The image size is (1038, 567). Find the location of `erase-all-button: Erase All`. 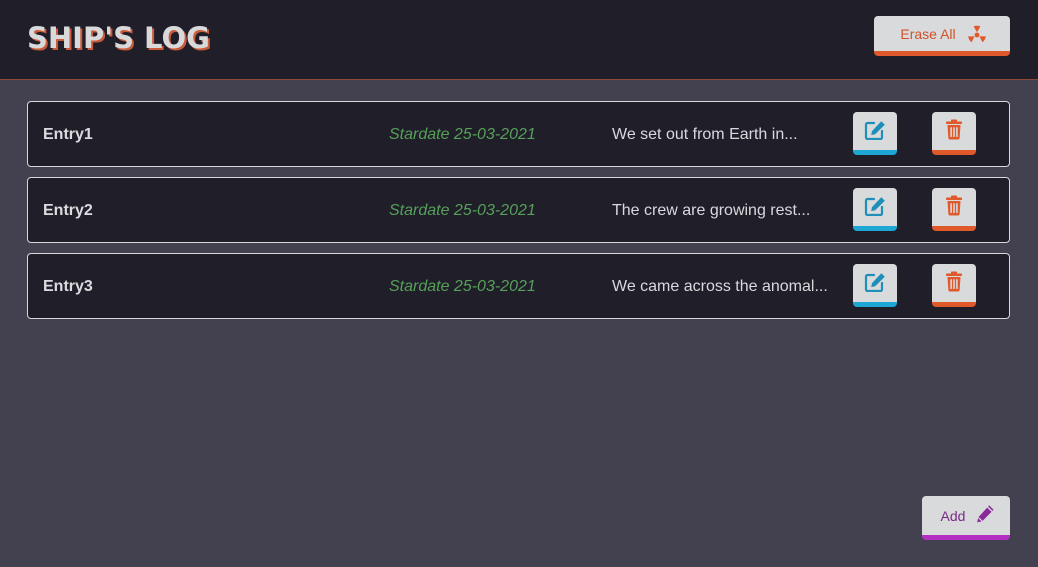

erase-all-button: Erase All is located at coordinates (942, 36).